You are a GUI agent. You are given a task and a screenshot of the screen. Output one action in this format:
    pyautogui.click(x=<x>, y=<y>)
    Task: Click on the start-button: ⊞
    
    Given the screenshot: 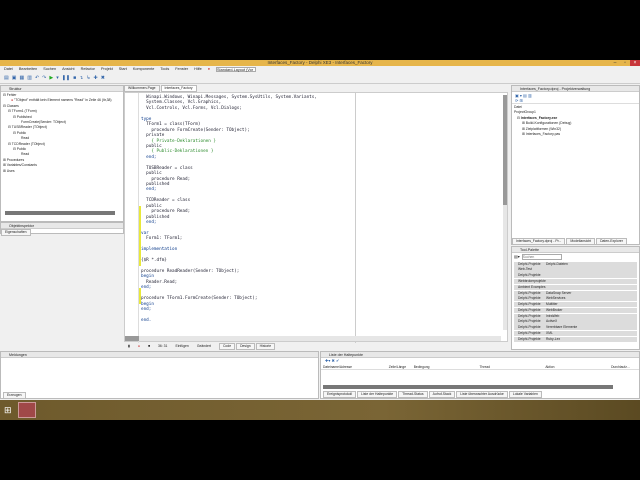 What is the action you would take?
    pyautogui.click(x=8, y=410)
    